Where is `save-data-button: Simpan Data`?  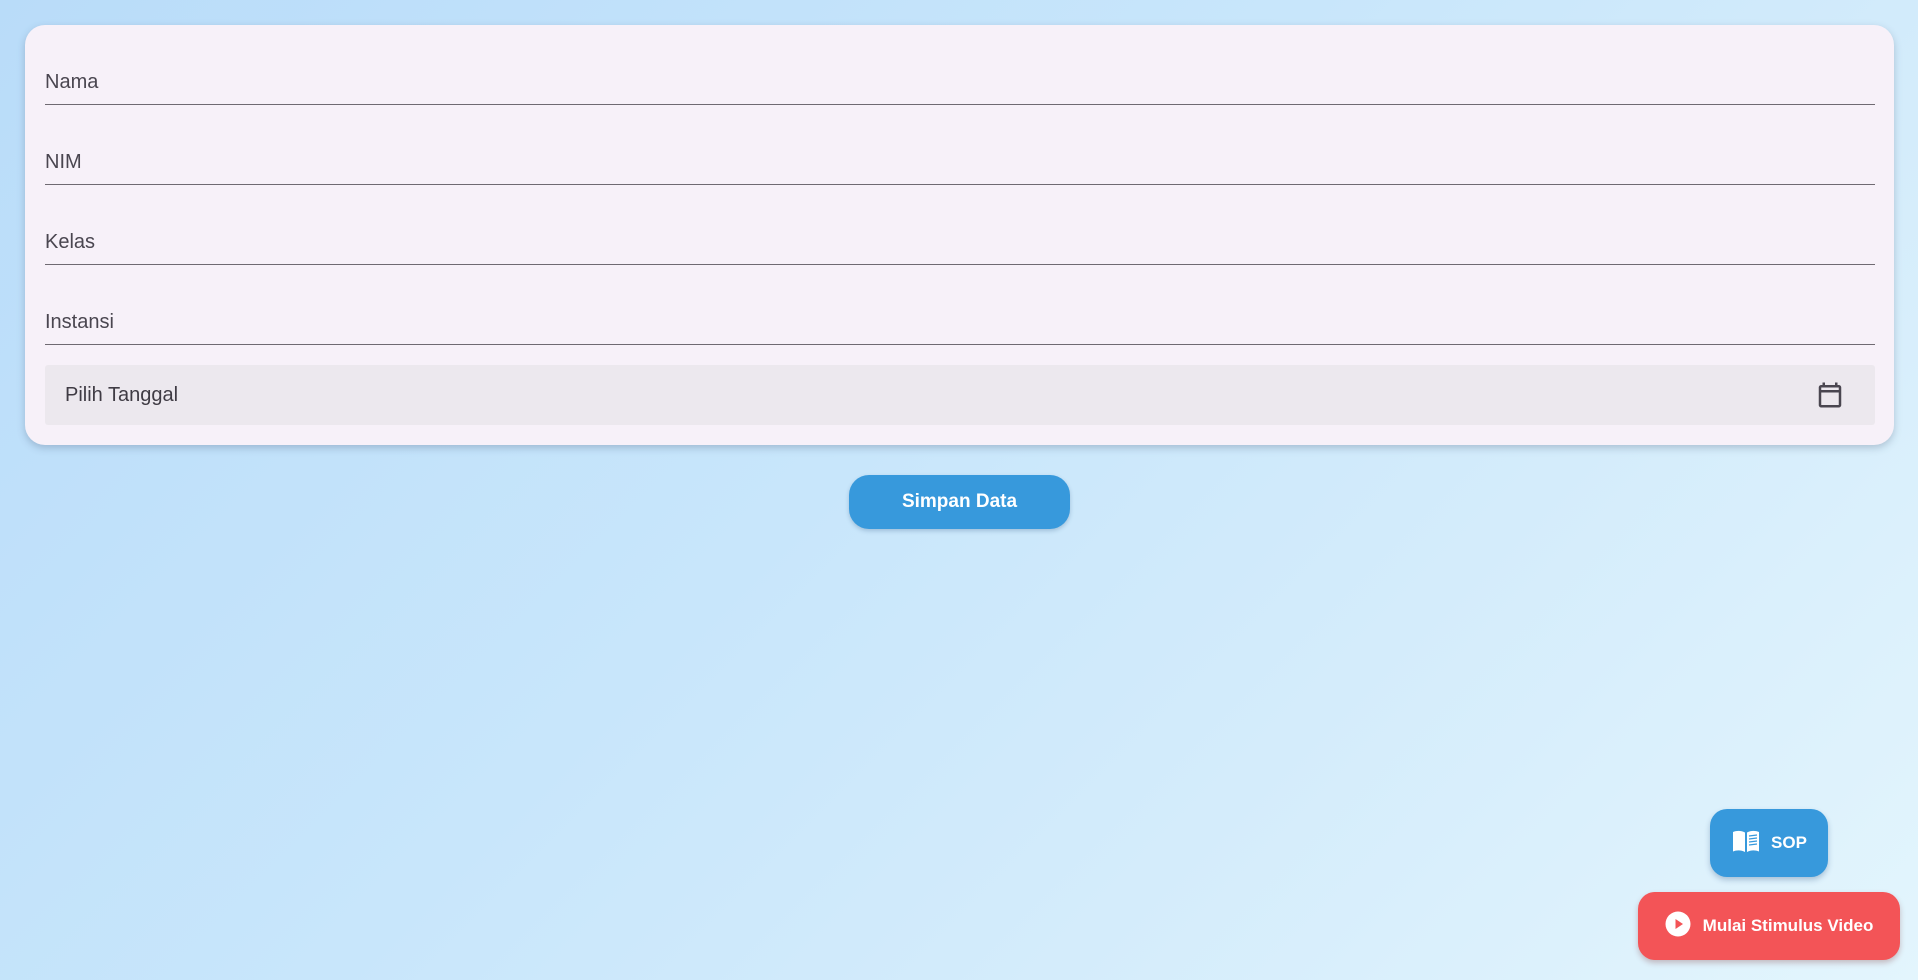 save-data-button: Simpan Data is located at coordinates (959, 502).